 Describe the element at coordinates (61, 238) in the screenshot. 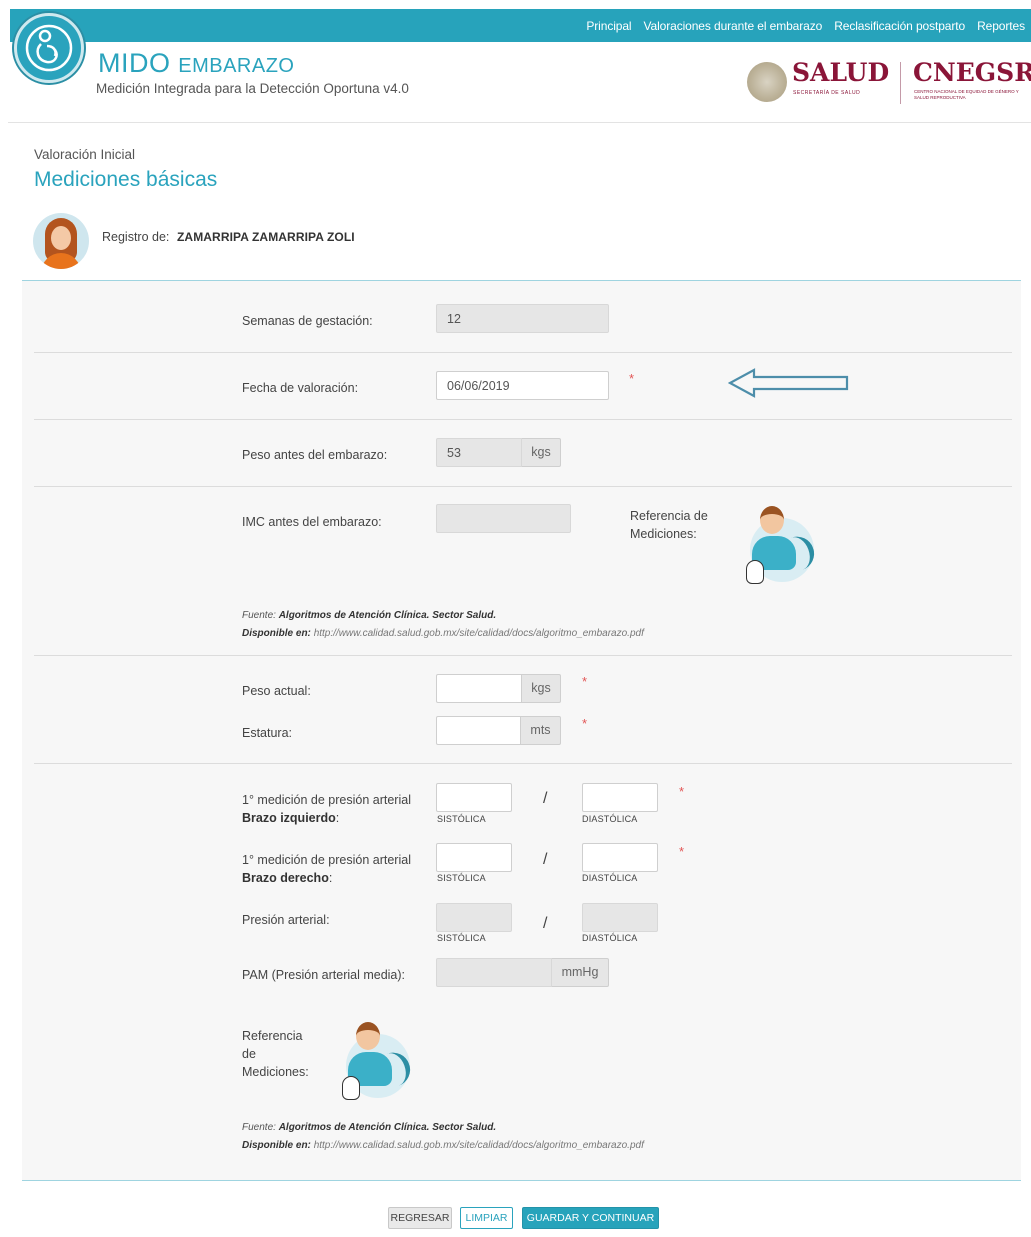

I see `avatar-face` at that location.